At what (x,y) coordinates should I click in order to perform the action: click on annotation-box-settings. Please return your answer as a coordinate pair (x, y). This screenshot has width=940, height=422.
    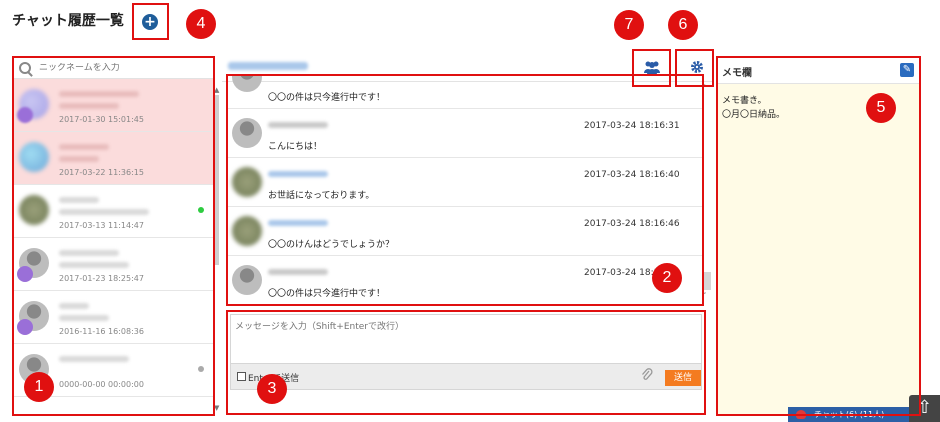
    Looking at the image, I should click on (694, 68).